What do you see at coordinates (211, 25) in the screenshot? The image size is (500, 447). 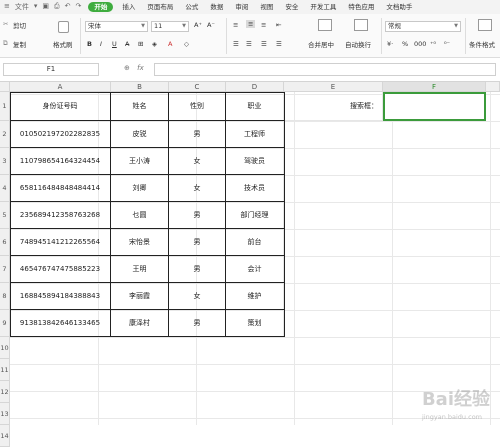 I see `decrease-font-icon: A⁻` at bounding box center [211, 25].